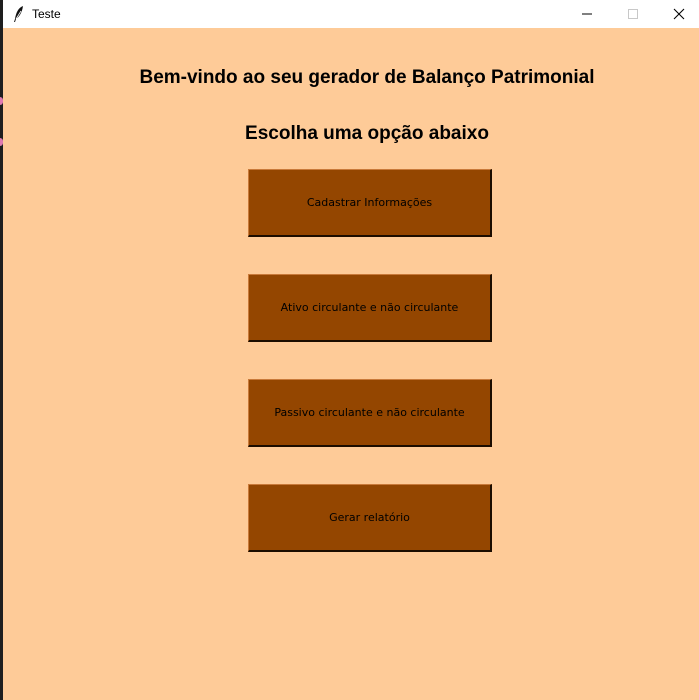  Describe the element at coordinates (367, 133) in the screenshot. I see `choose-option-heading: Escolha uma opção abaixo` at that location.